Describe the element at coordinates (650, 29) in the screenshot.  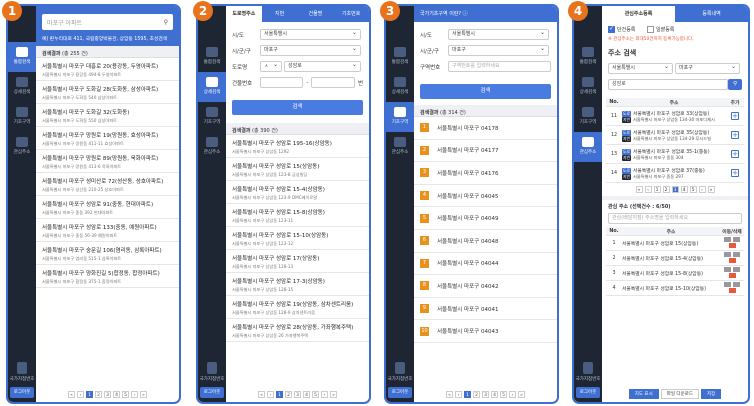
I see `bulk-register-checkbox` at that location.